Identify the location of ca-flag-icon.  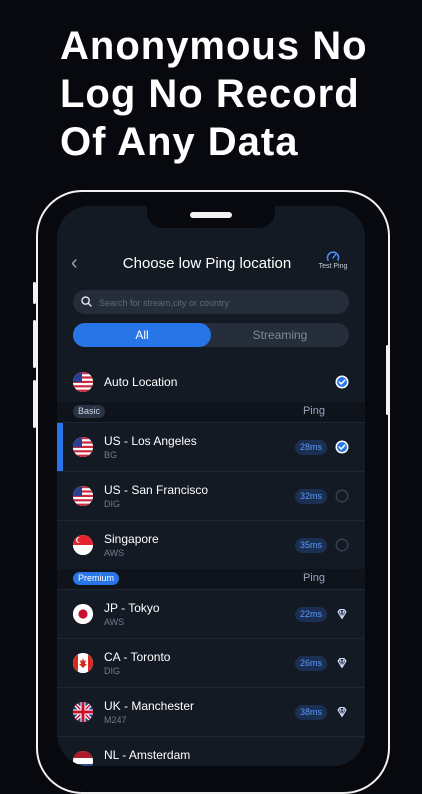
(83, 663).